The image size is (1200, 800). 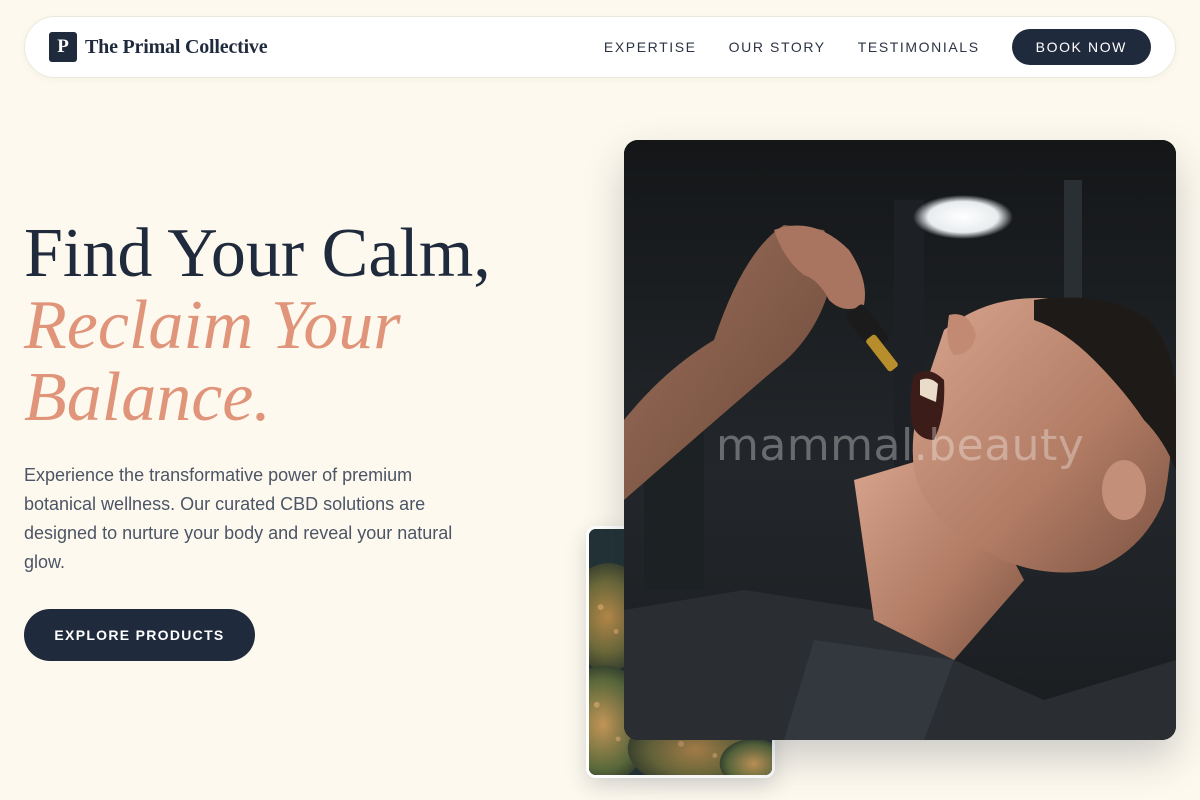 I want to click on hero-title-line-2: Reclaim Your, so click(x=212, y=325).